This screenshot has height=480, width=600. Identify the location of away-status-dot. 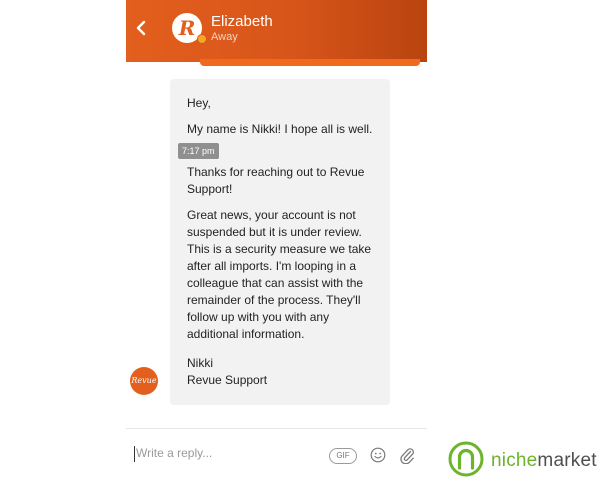
(202, 39).